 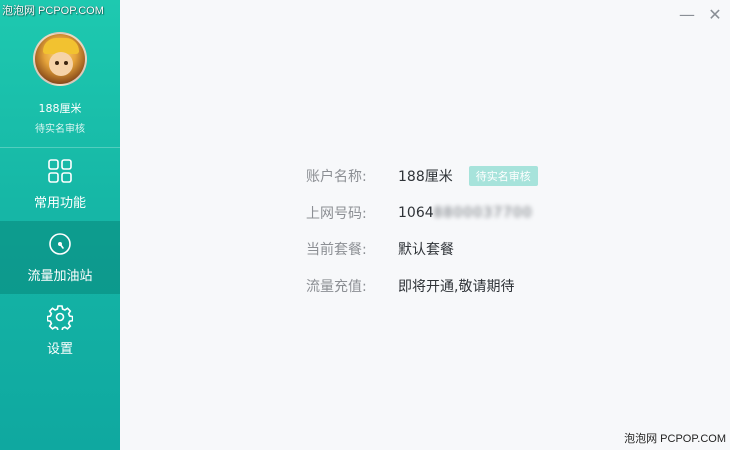 I want to click on status-badge: 待实名审核, so click(x=503, y=176).